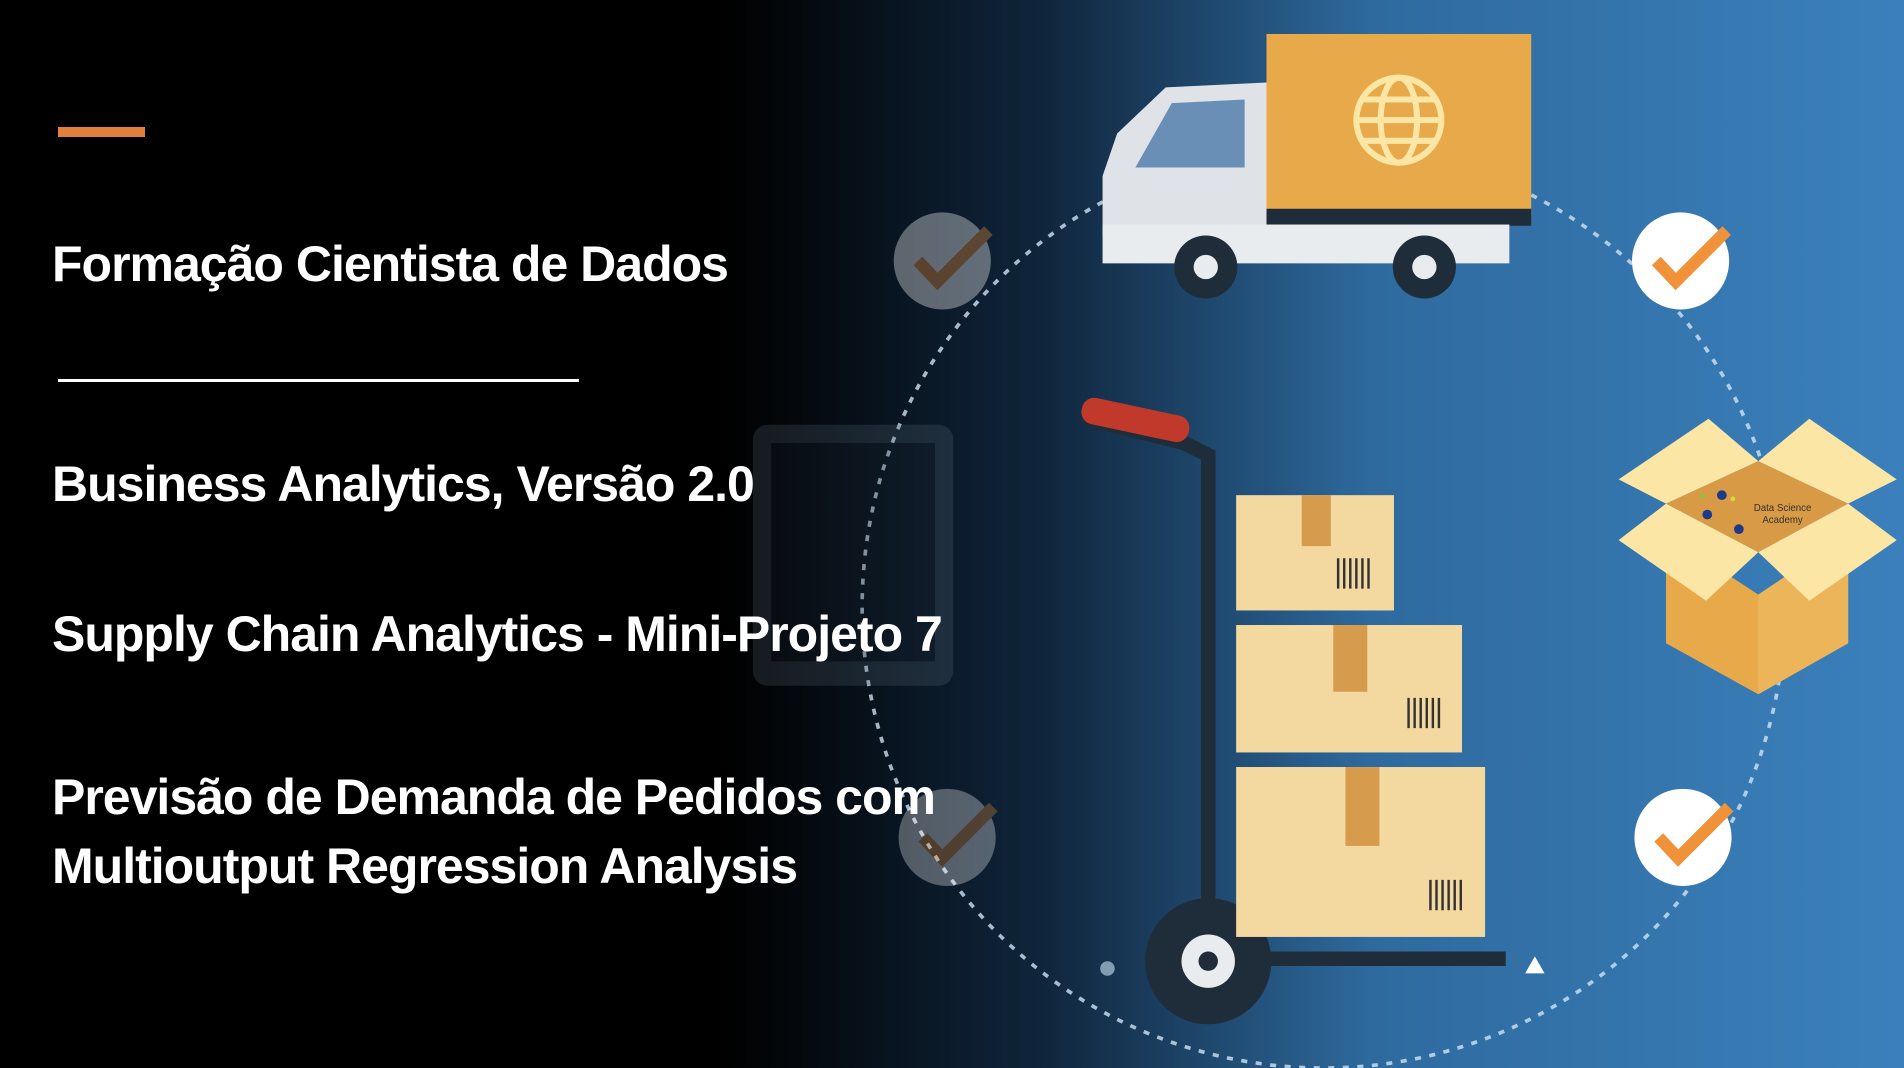 Image resolution: width=1904 pixels, height=1068 pixels. I want to click on project-title-line2: Multioutput Regression Analysis, so click(425, 866).